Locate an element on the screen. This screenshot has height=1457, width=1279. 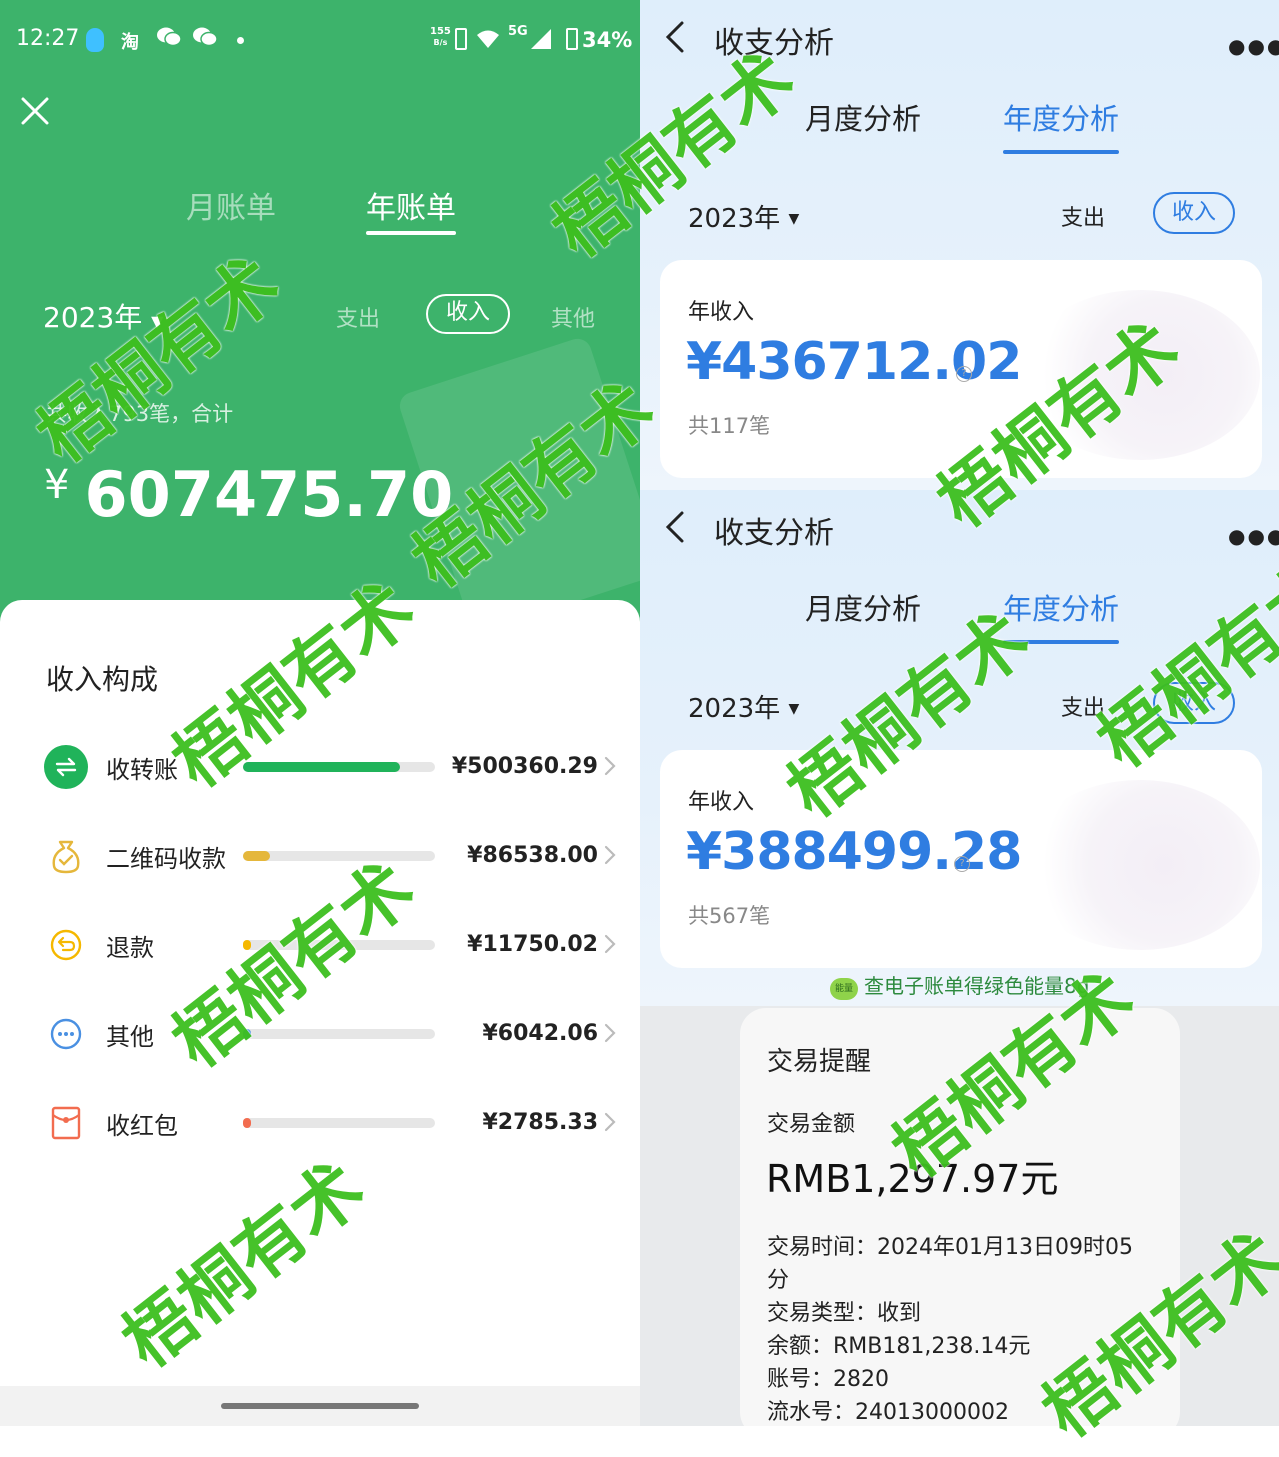
row-label: 收转账 is located at coordinates (142, 770).